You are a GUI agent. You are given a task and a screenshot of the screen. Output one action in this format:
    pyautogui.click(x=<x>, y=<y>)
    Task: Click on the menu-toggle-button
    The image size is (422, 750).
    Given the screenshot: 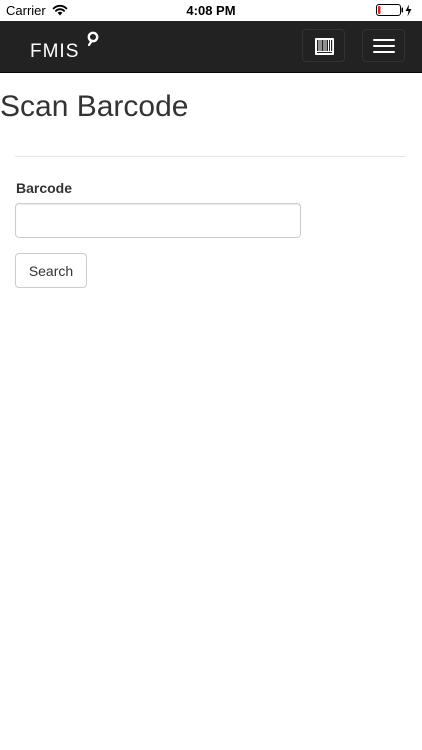 What is the action you would take?
    pyautogui.click(x=383, y=45)
    